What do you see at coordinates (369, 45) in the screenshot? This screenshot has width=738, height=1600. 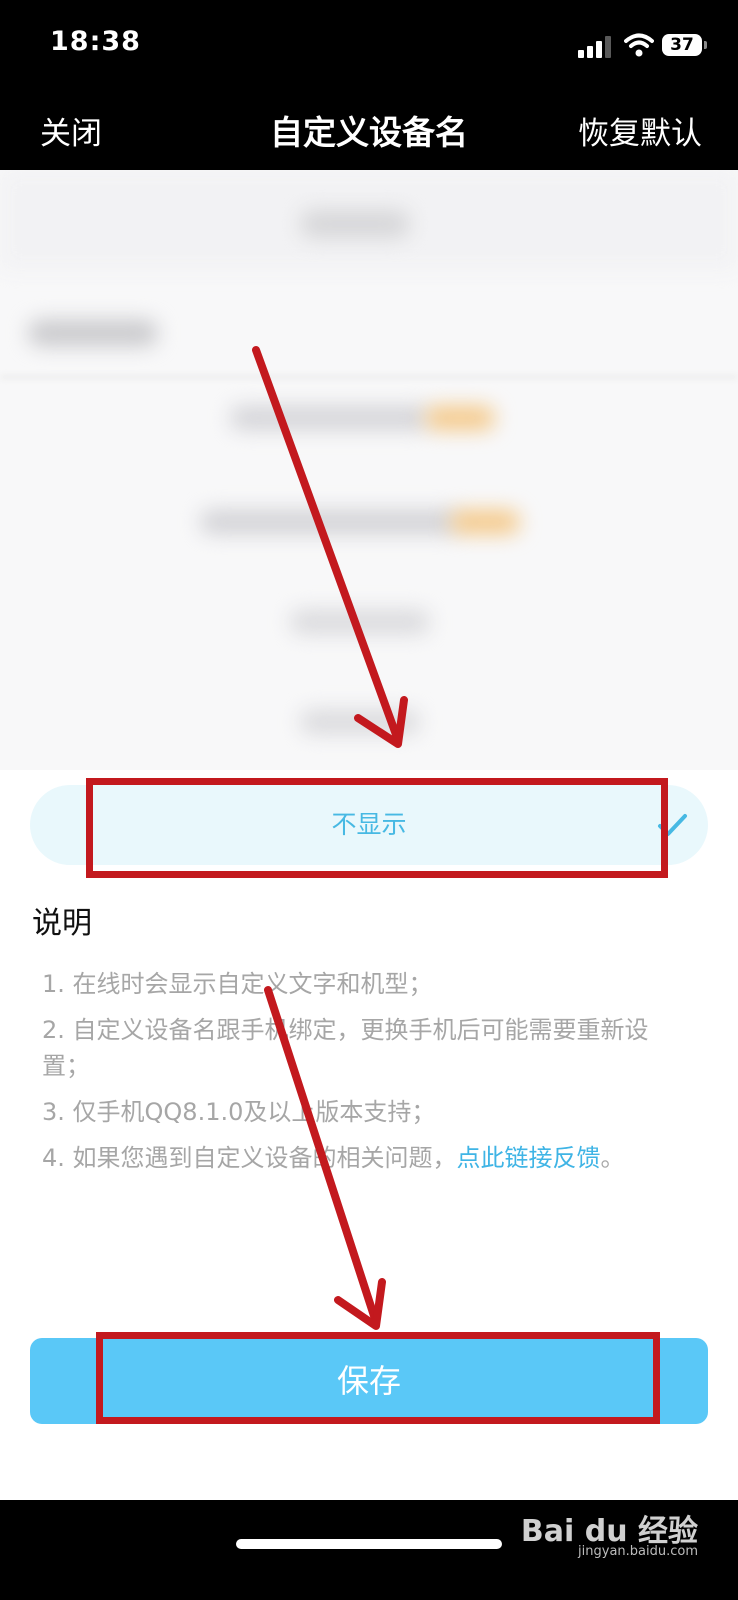 I see `status-bar: 18:38 37` at bounding box center [369, 45].